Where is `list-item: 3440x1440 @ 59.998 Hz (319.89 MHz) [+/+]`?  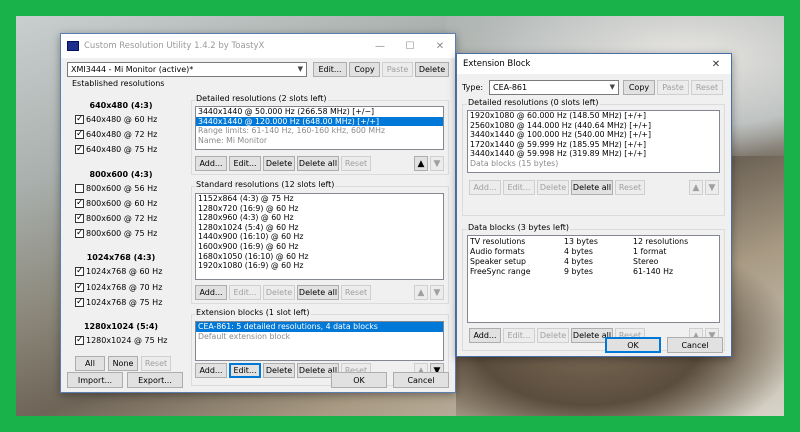
list-item: 3440x1440 @ 59.998 Hz (319.89 MHz) [+/+] is located at coordinates (593, 154).